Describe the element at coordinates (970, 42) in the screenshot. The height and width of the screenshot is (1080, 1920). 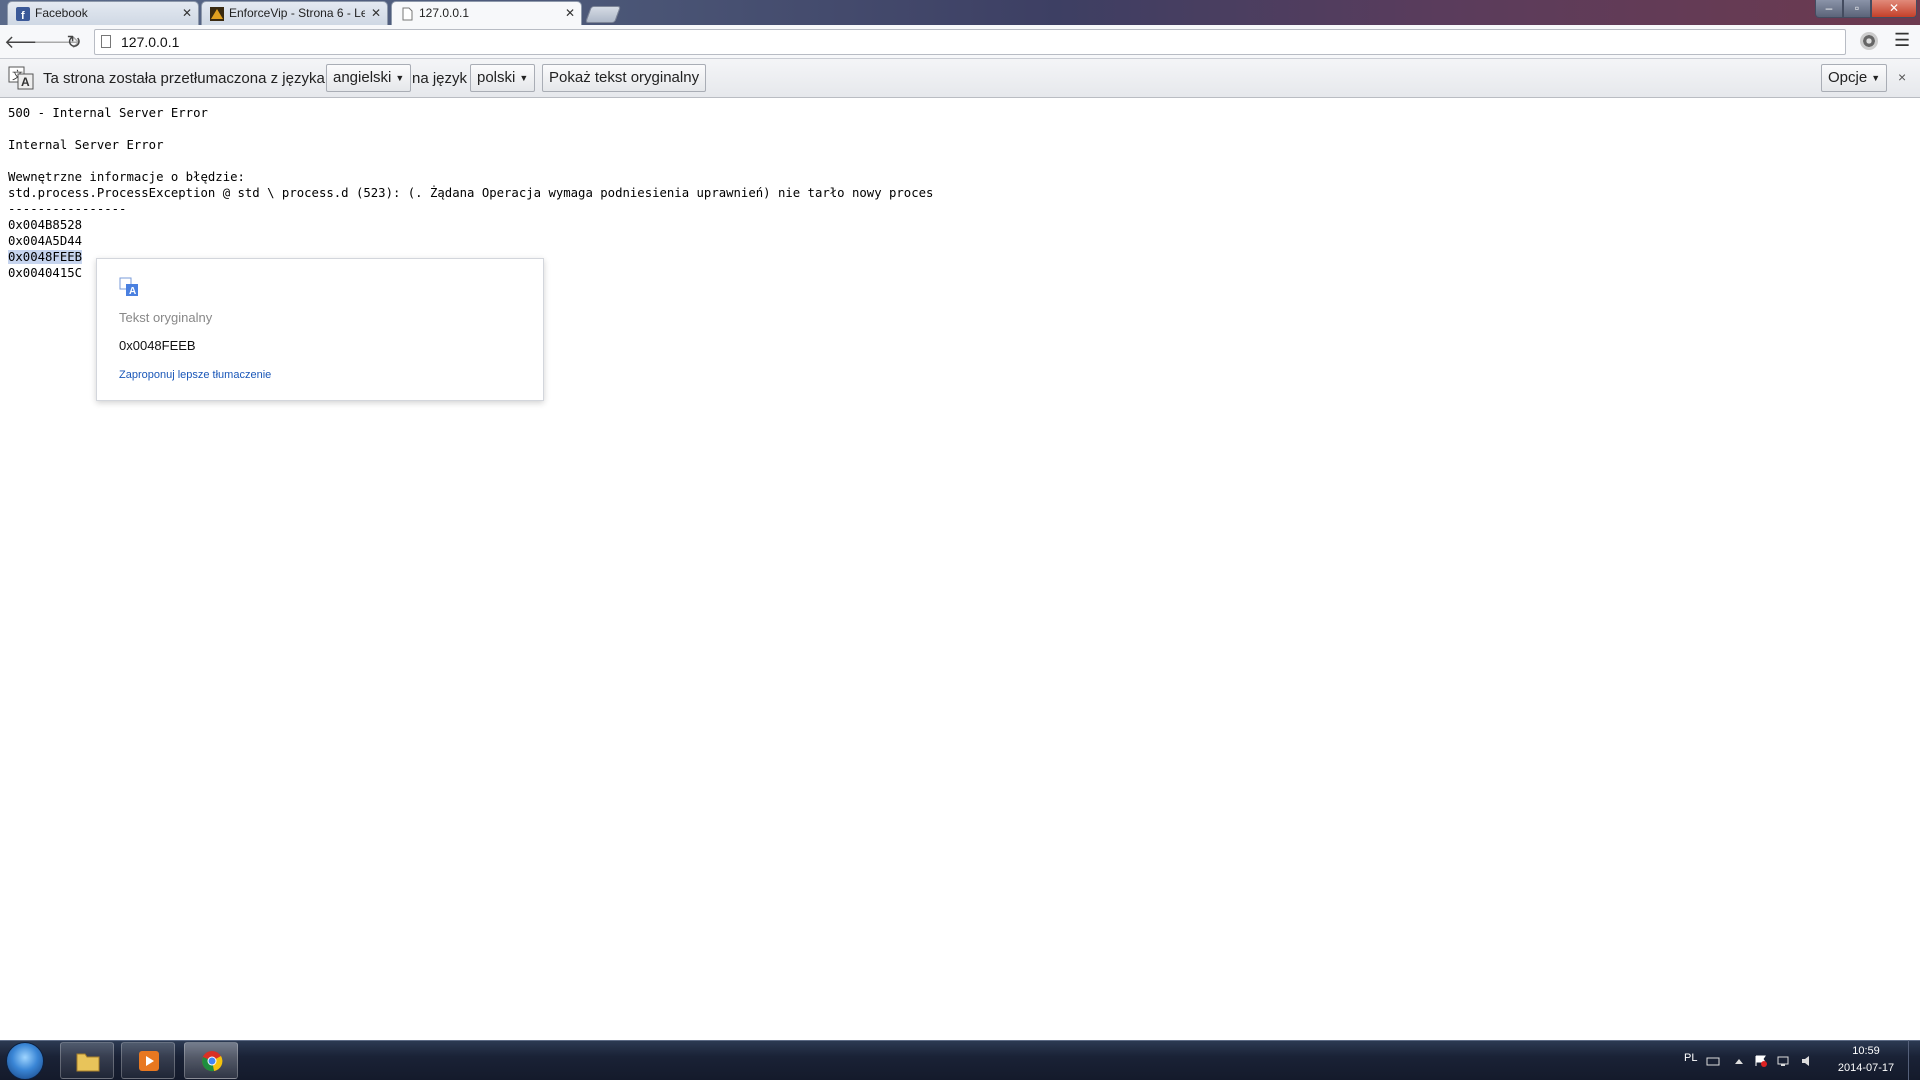
I see `address-bar: 127.0.0.1 ☆` at that location.